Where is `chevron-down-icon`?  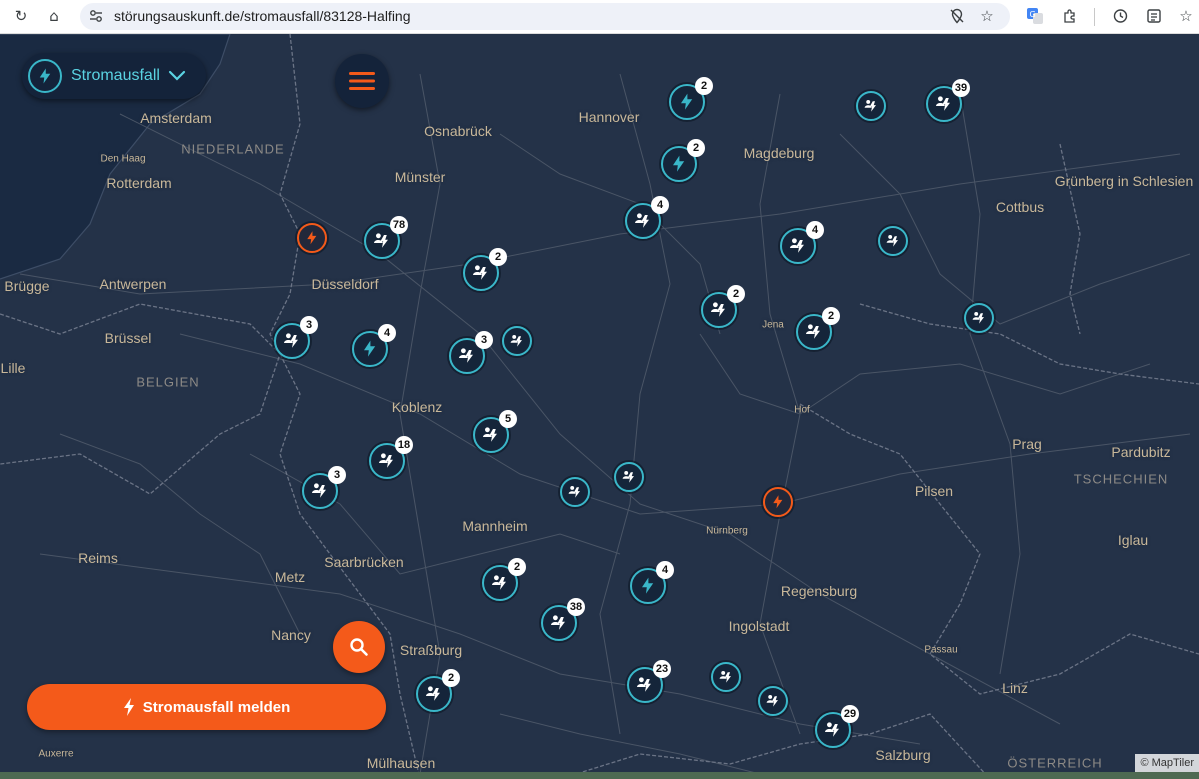 chevron-down-icon is located at coordinates (177, 76).